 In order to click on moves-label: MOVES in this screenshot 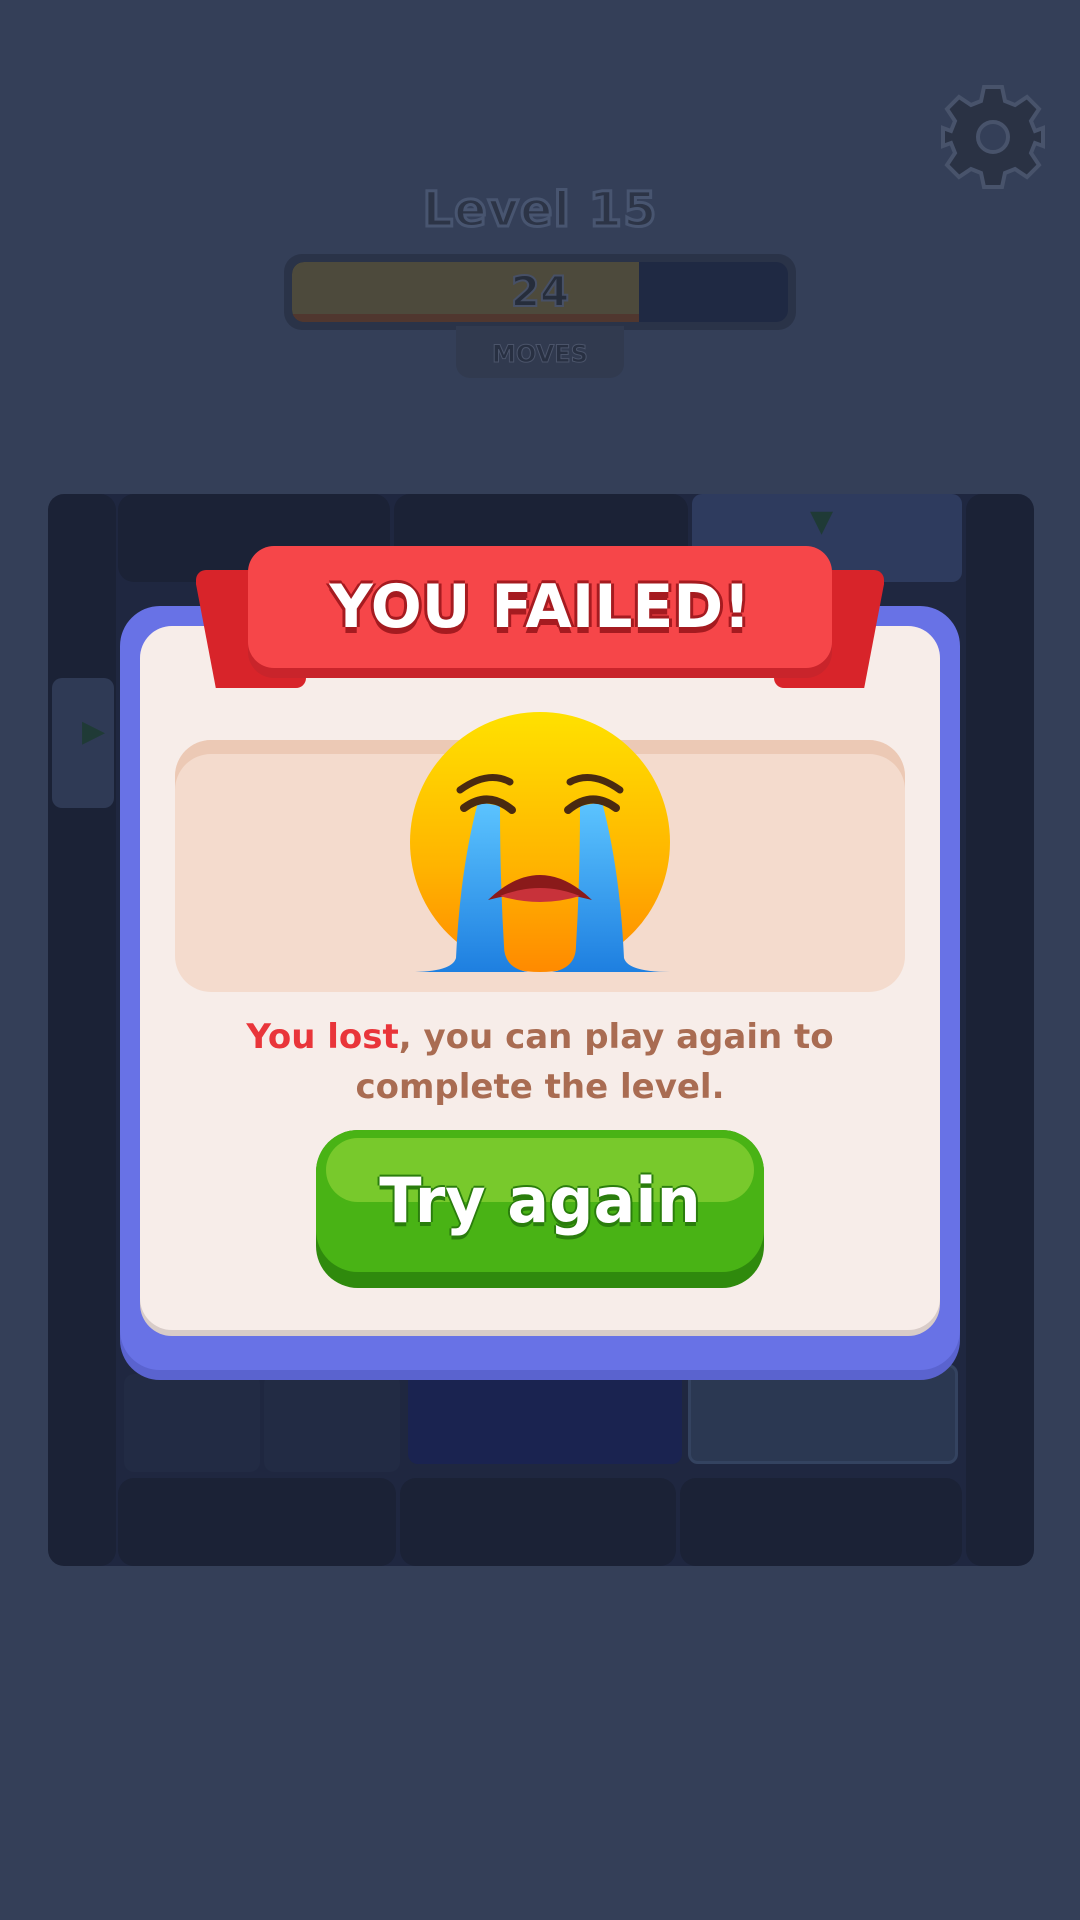, I will do `click(540, 352)`.